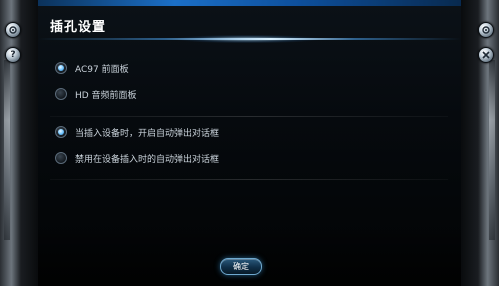 This screenshot has height=286, width=499. I want to click on title-divider, so click(249, 39).